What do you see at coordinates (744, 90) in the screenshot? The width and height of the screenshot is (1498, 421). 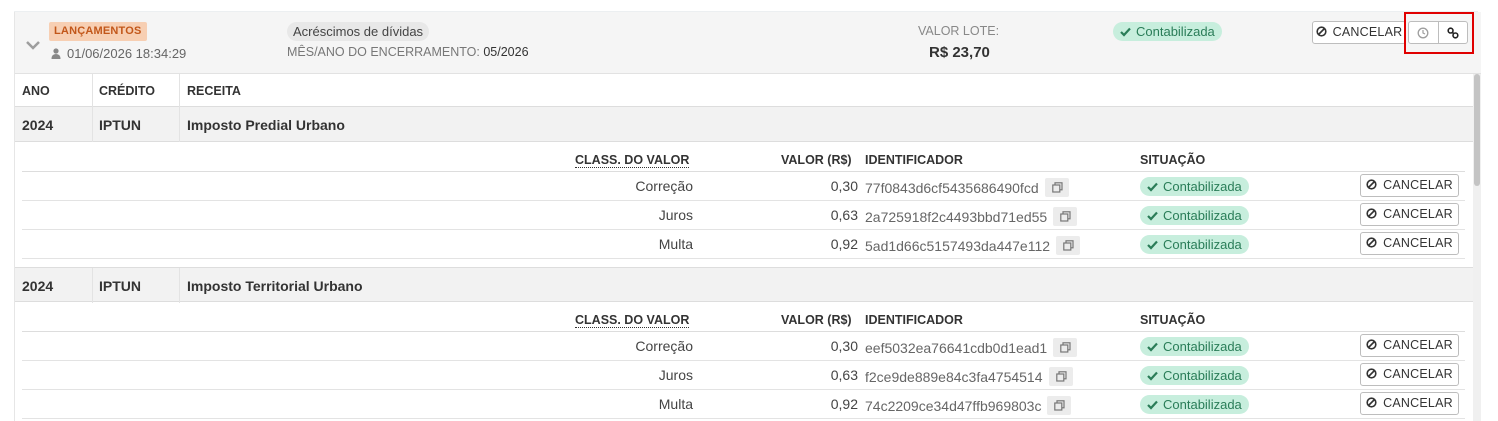 I see `table-header: ANO CRÉDITO RECEITA` at bounding box center [744, 90].